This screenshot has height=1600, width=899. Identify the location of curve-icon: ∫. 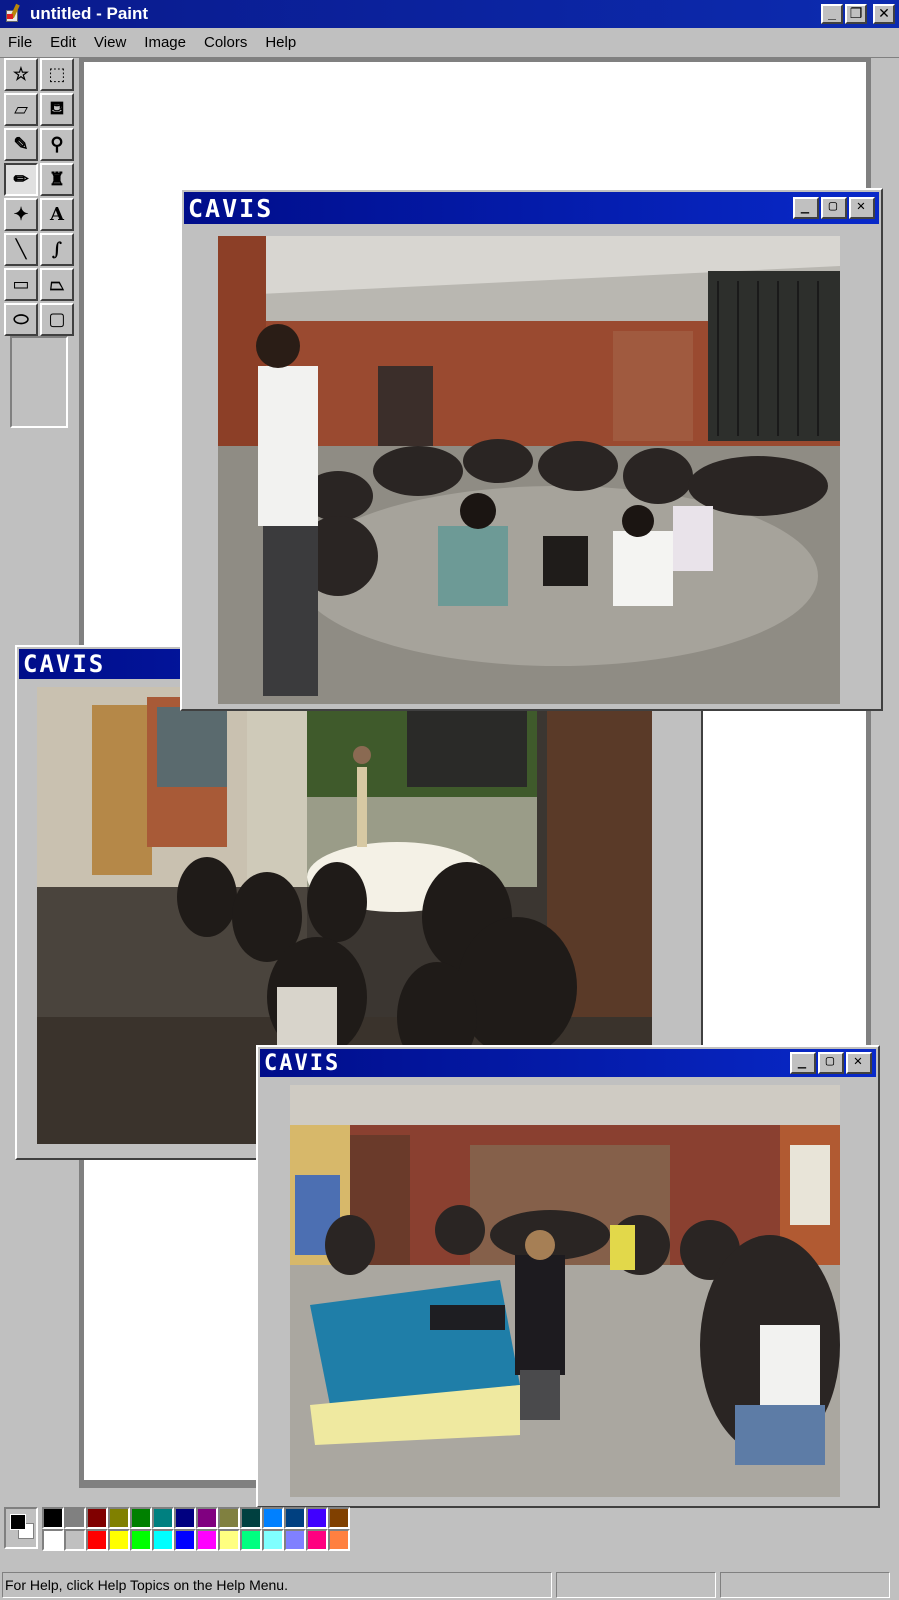
(57, 249).